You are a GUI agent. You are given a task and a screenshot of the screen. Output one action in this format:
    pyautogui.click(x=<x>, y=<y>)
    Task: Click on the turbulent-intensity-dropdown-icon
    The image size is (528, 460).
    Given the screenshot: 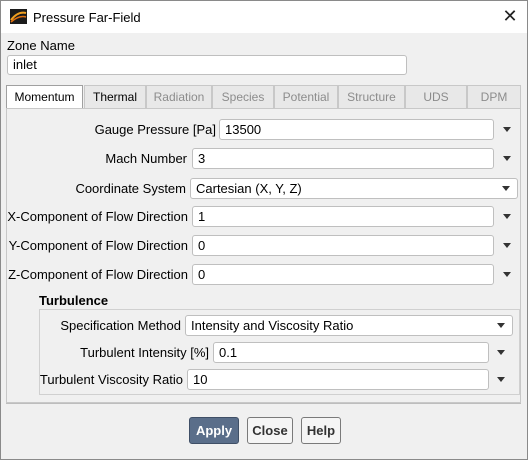 What is the action you would take?
    pyautogui.click(x=501, y=352)
    